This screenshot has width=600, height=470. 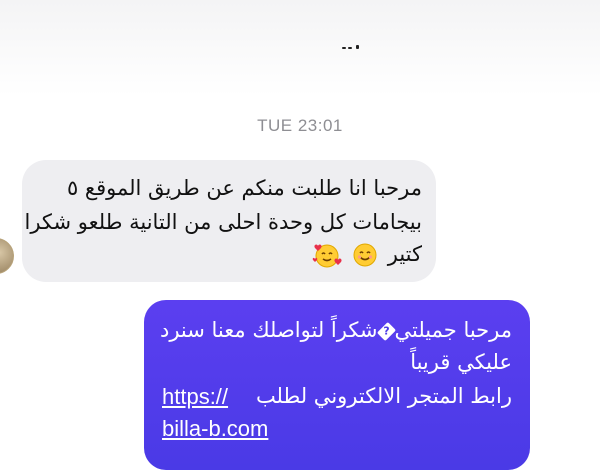 What do you see at coordinates (244, 188) in the screenshot?
I see `incoming-message-line: مرحبا انا طلبت منكم عن طريق الموقع ٥` at bounding box center [244, 188].